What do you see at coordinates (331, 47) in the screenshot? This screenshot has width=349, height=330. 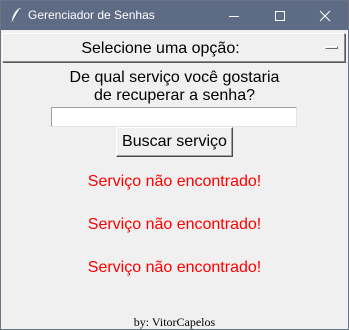 I see `option-menu-indicator-icon` at bounding box center [331, 47].